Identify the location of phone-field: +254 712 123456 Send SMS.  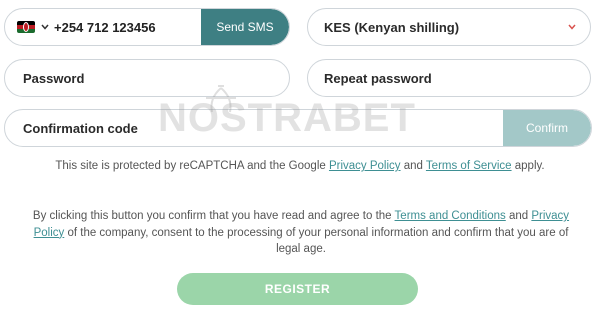
(147, 27).